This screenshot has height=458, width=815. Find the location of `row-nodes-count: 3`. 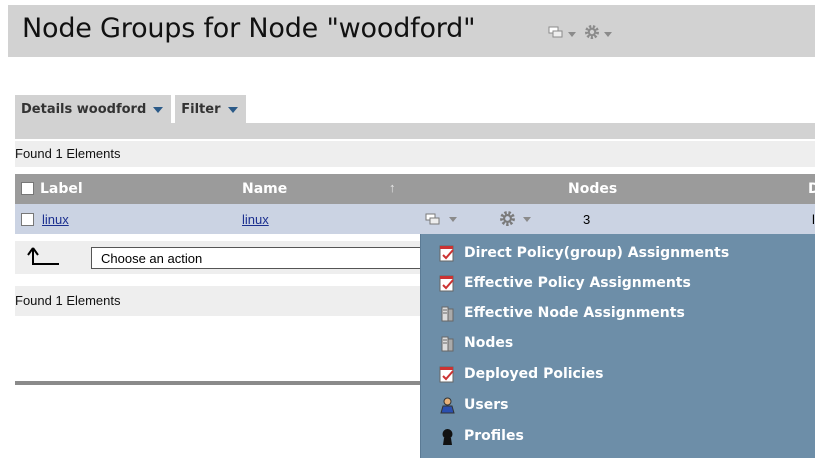

row-nodes-count: 3 is located at coordinates (587, 219).